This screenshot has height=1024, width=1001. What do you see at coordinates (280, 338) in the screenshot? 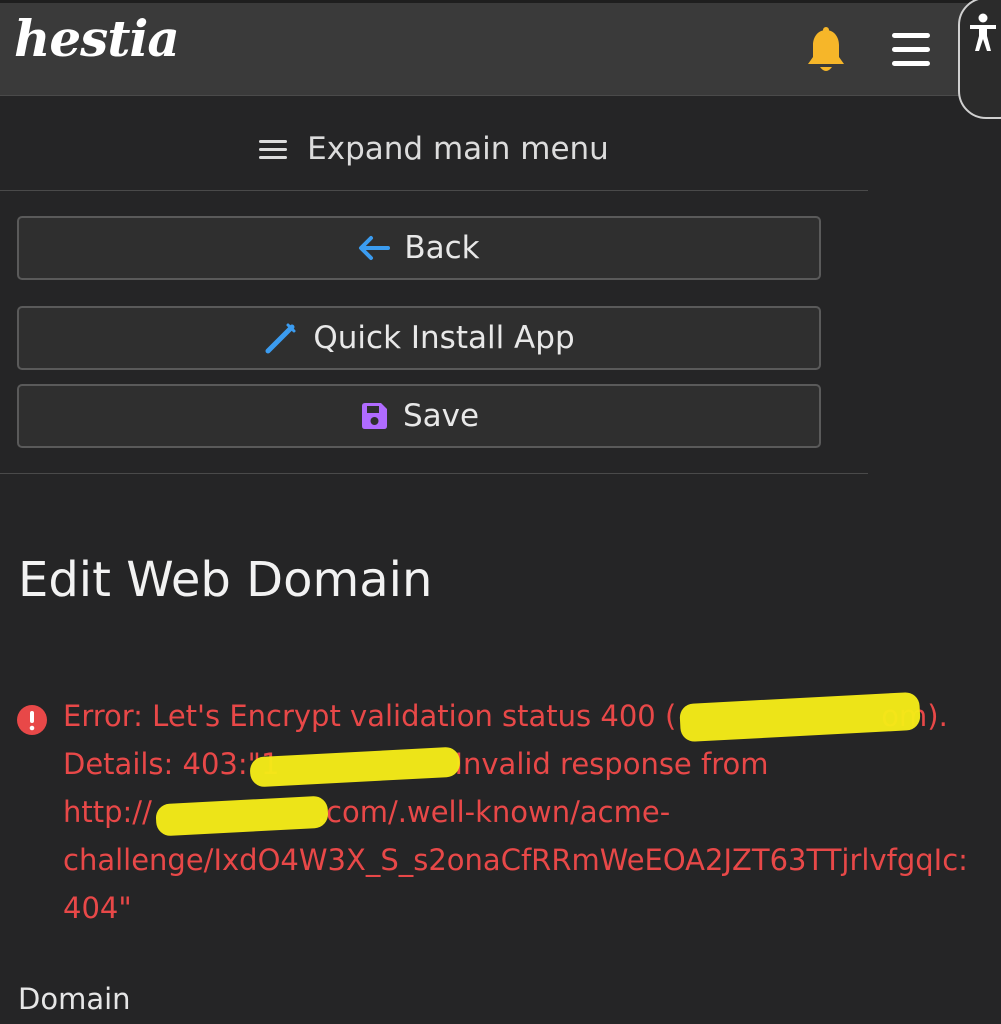
I see `magic-wand-icon` at bounding box center [280, 338].